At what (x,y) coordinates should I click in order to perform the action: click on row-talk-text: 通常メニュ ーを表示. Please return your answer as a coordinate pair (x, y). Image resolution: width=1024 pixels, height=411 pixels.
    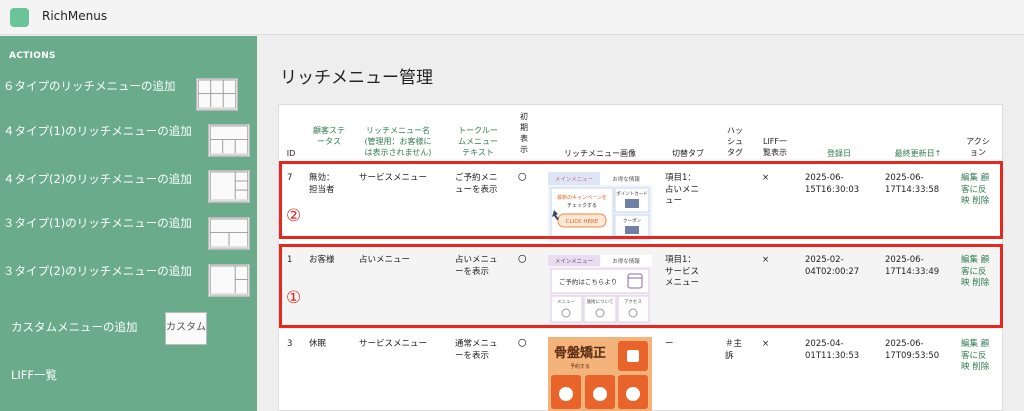
    Looking at the image, I should click on (476, 350).